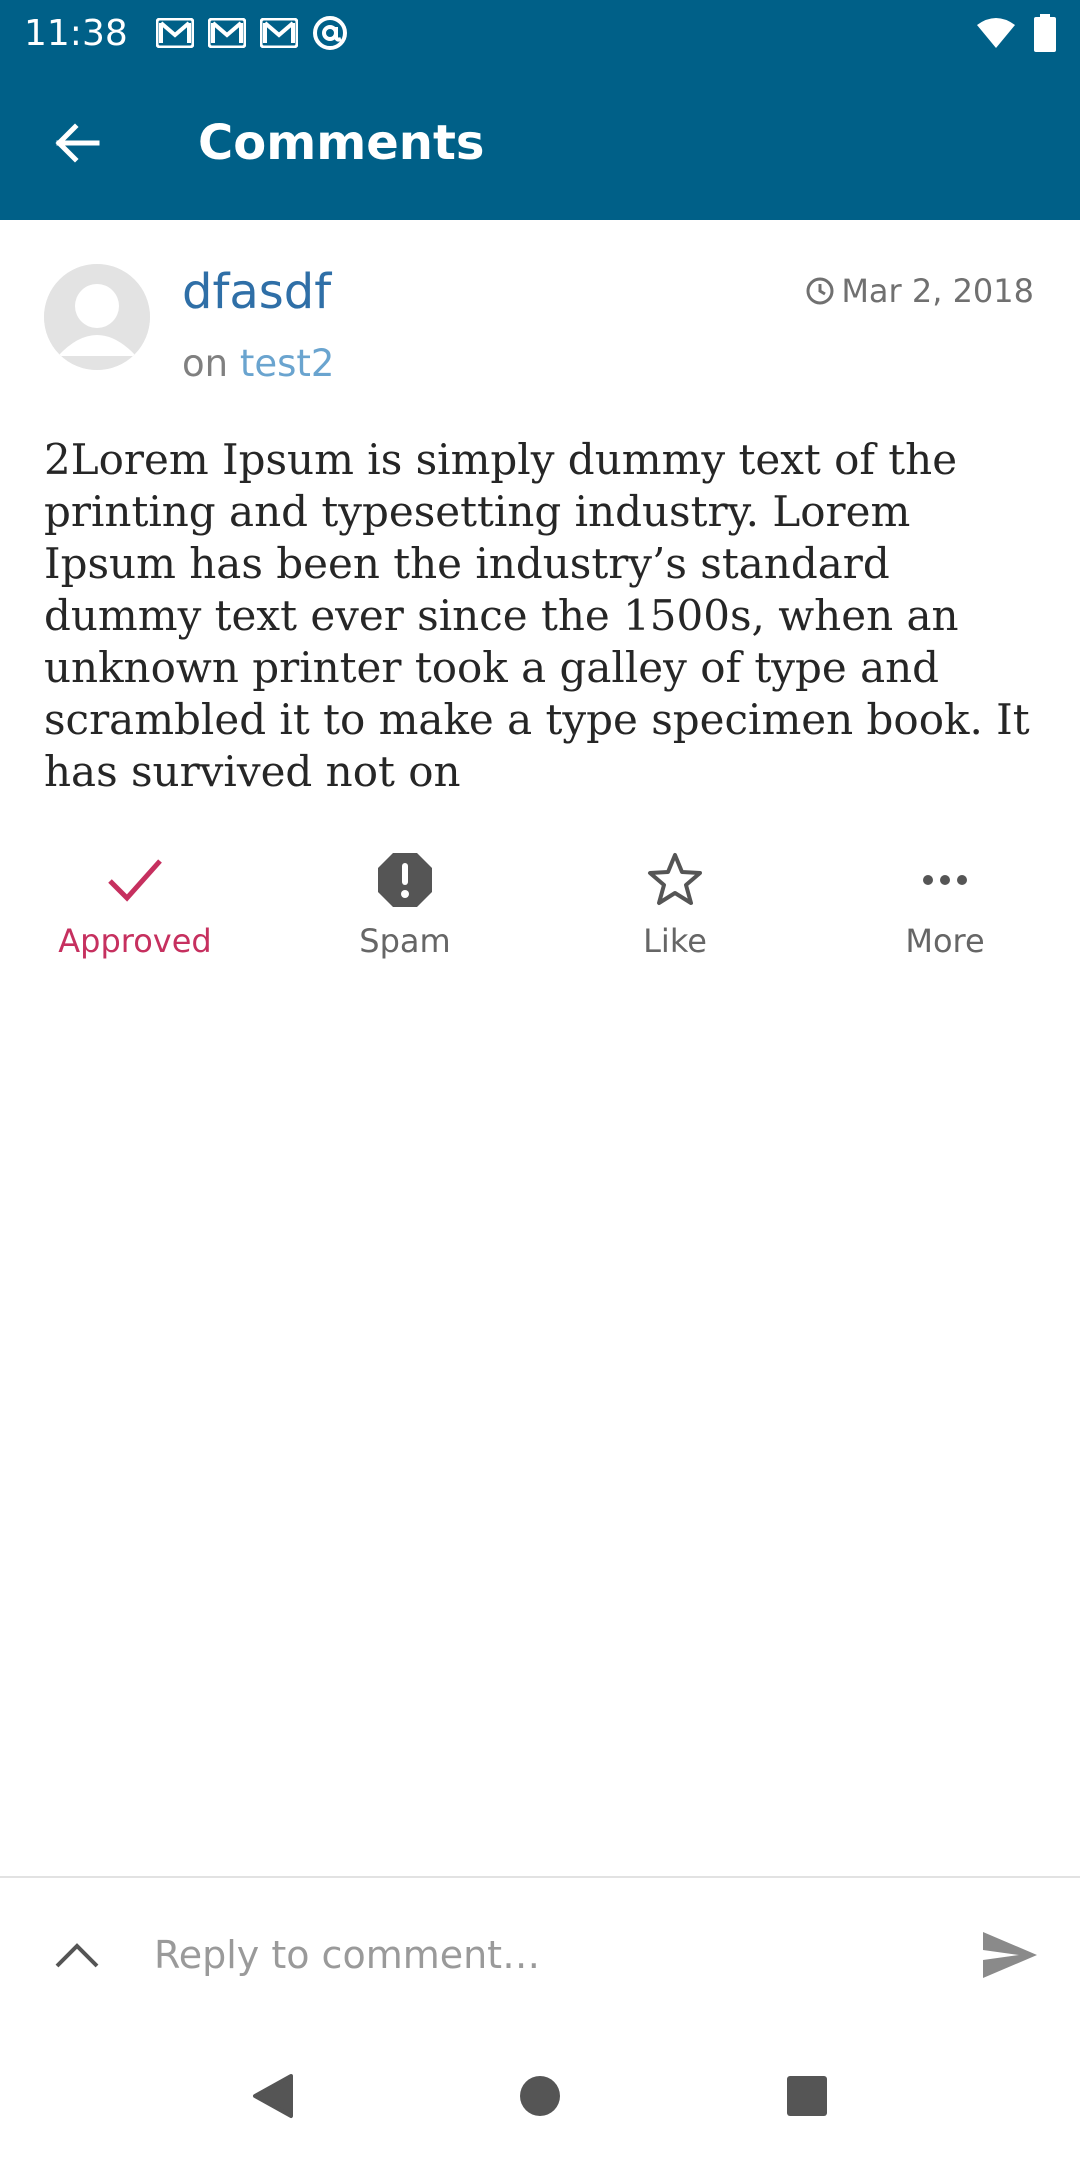  I want to click on arrow-back-icon, so click(77, 143).